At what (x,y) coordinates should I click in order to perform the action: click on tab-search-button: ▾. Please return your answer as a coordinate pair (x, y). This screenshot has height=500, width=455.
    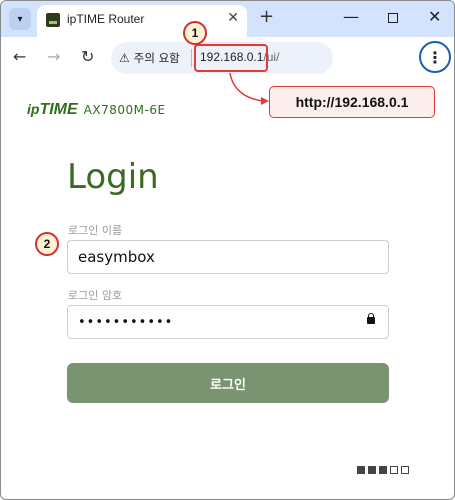
    Looking at the image, I should click on (20, 19).